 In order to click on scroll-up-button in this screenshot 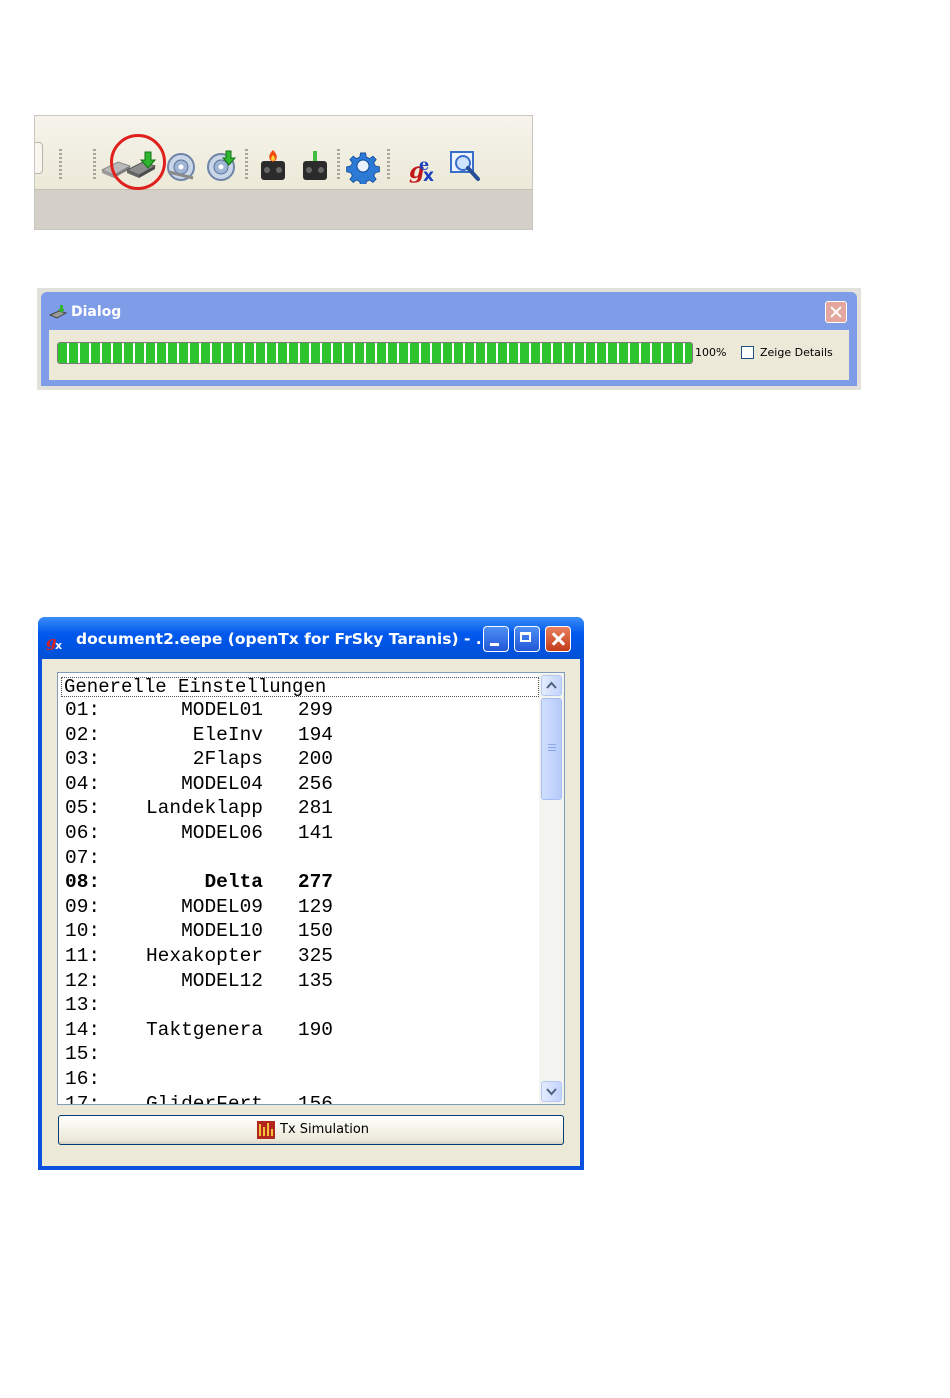, I will do `click(551, 685)`.